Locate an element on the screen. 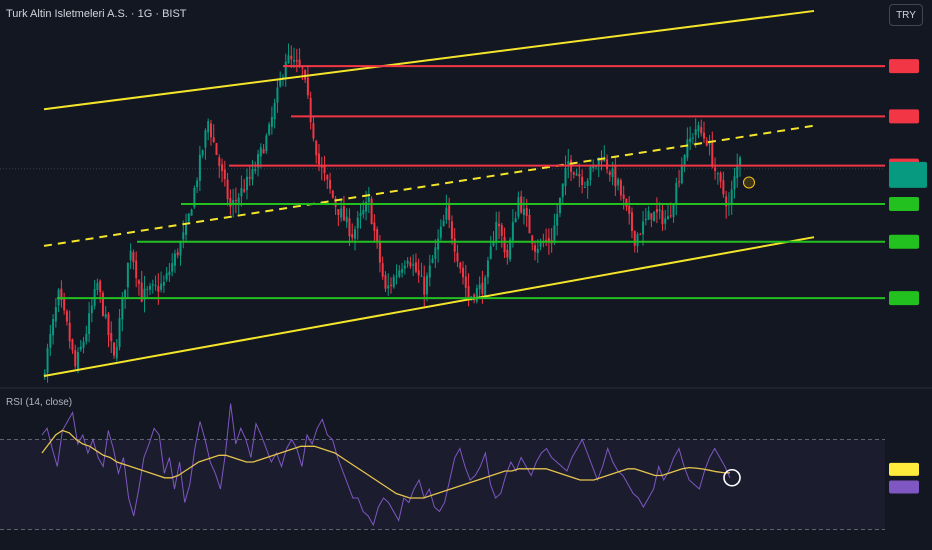  chart-title: Turk Altin Isletmeleri A.S. · 1G · BIST is located at coordinates (96, 14).